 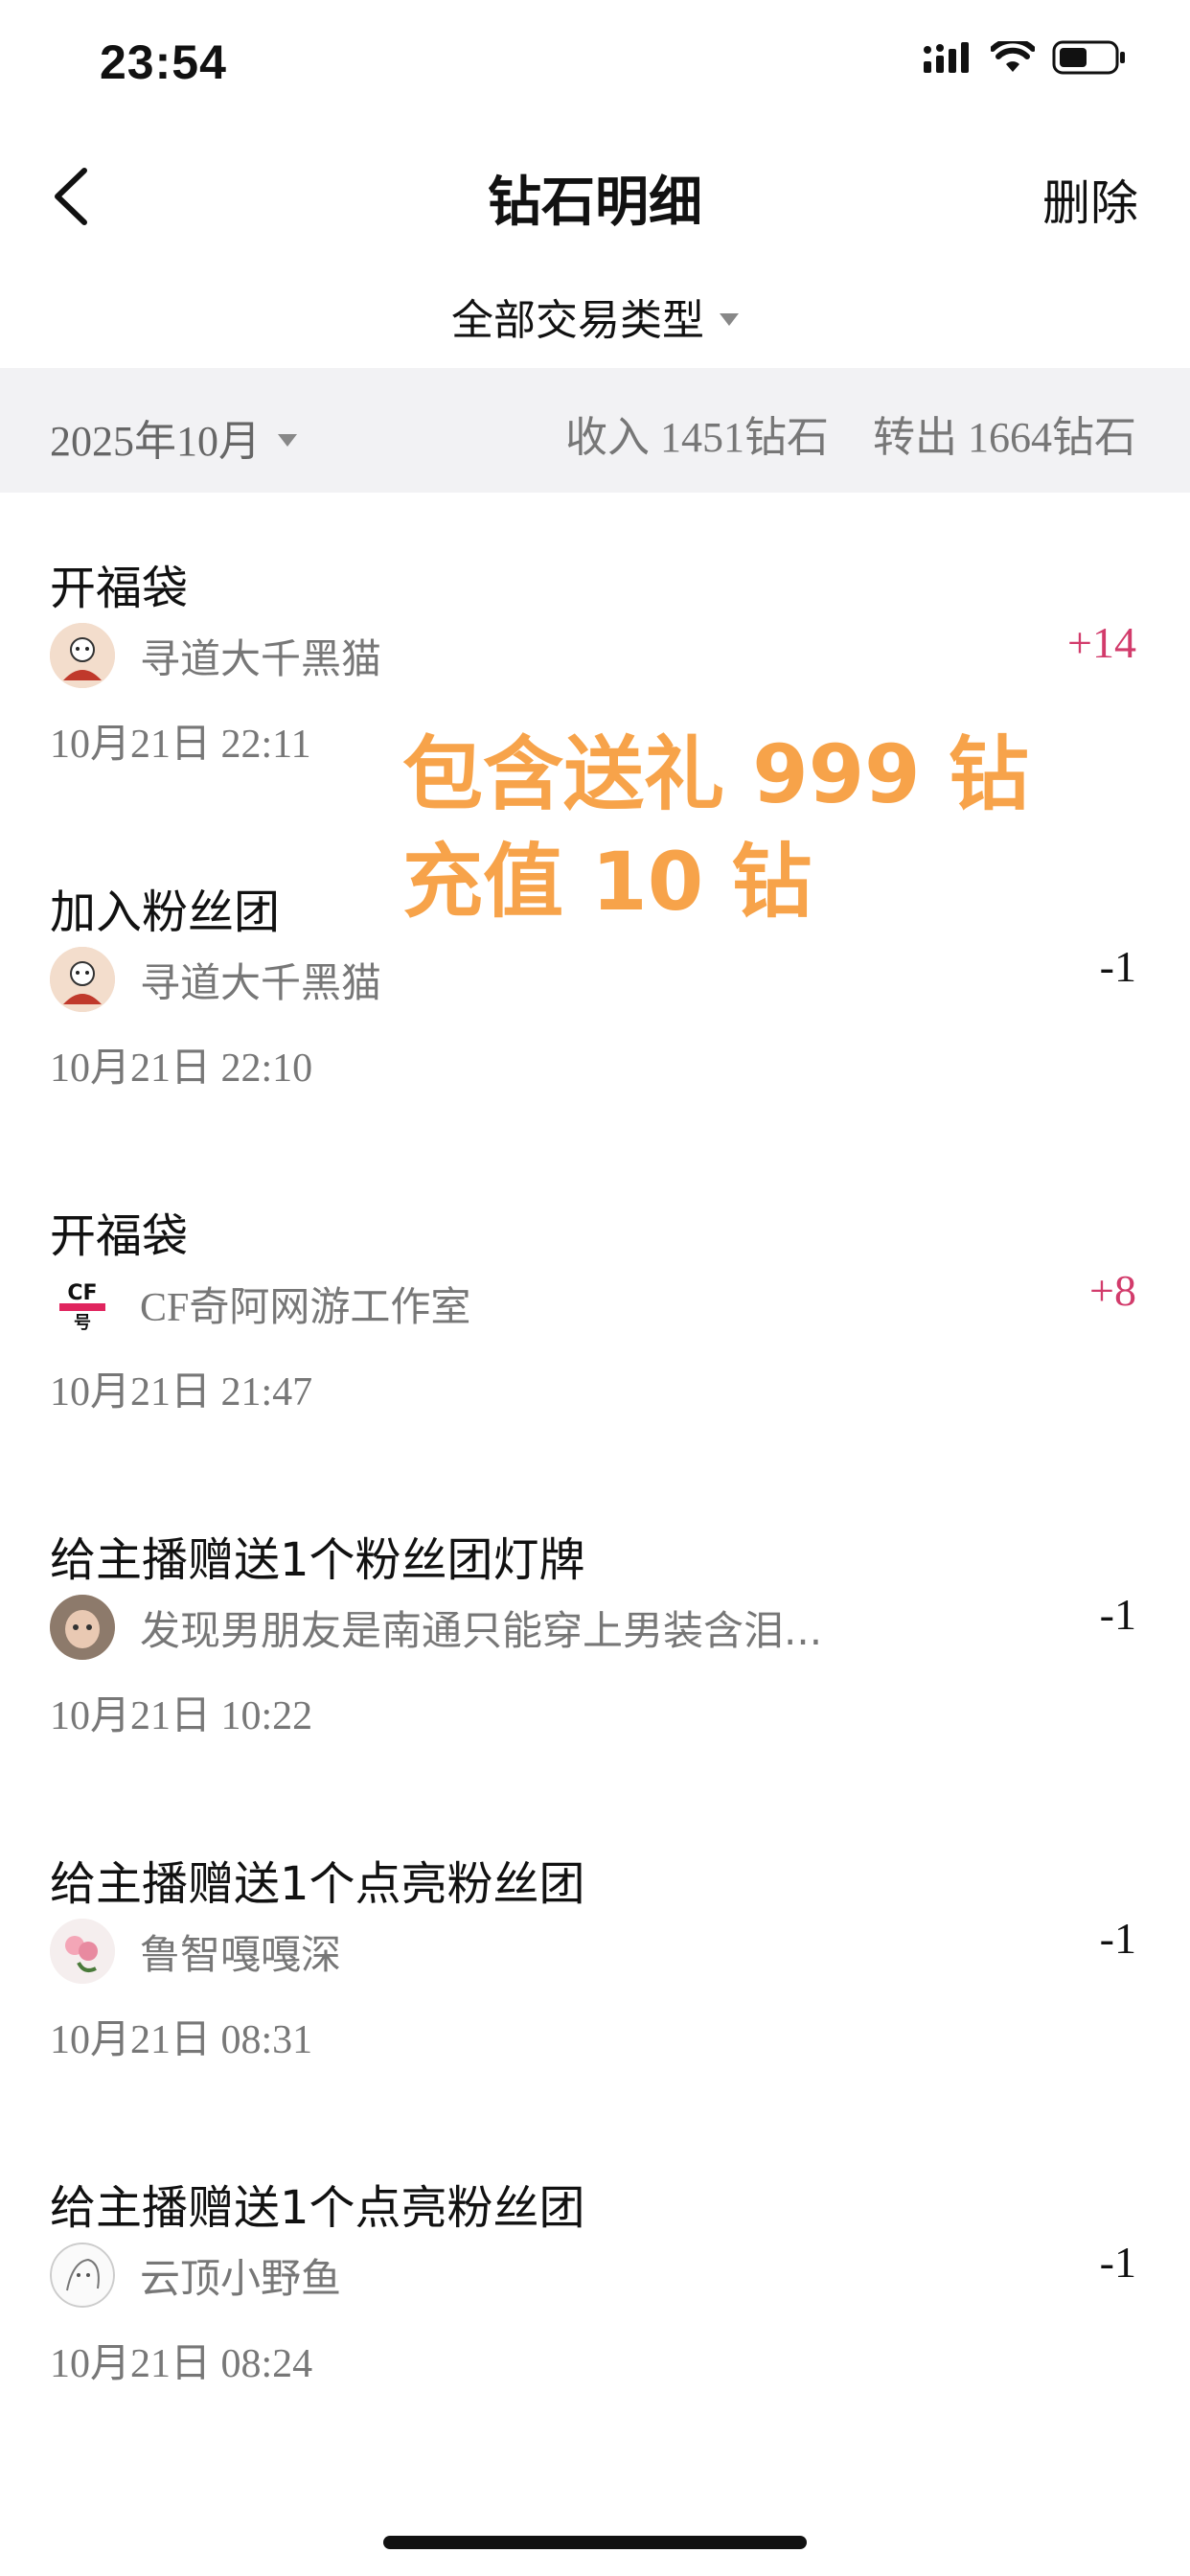 I want to click on transaction-type-filter: 全部交易类型, so click(x=595, y=316).